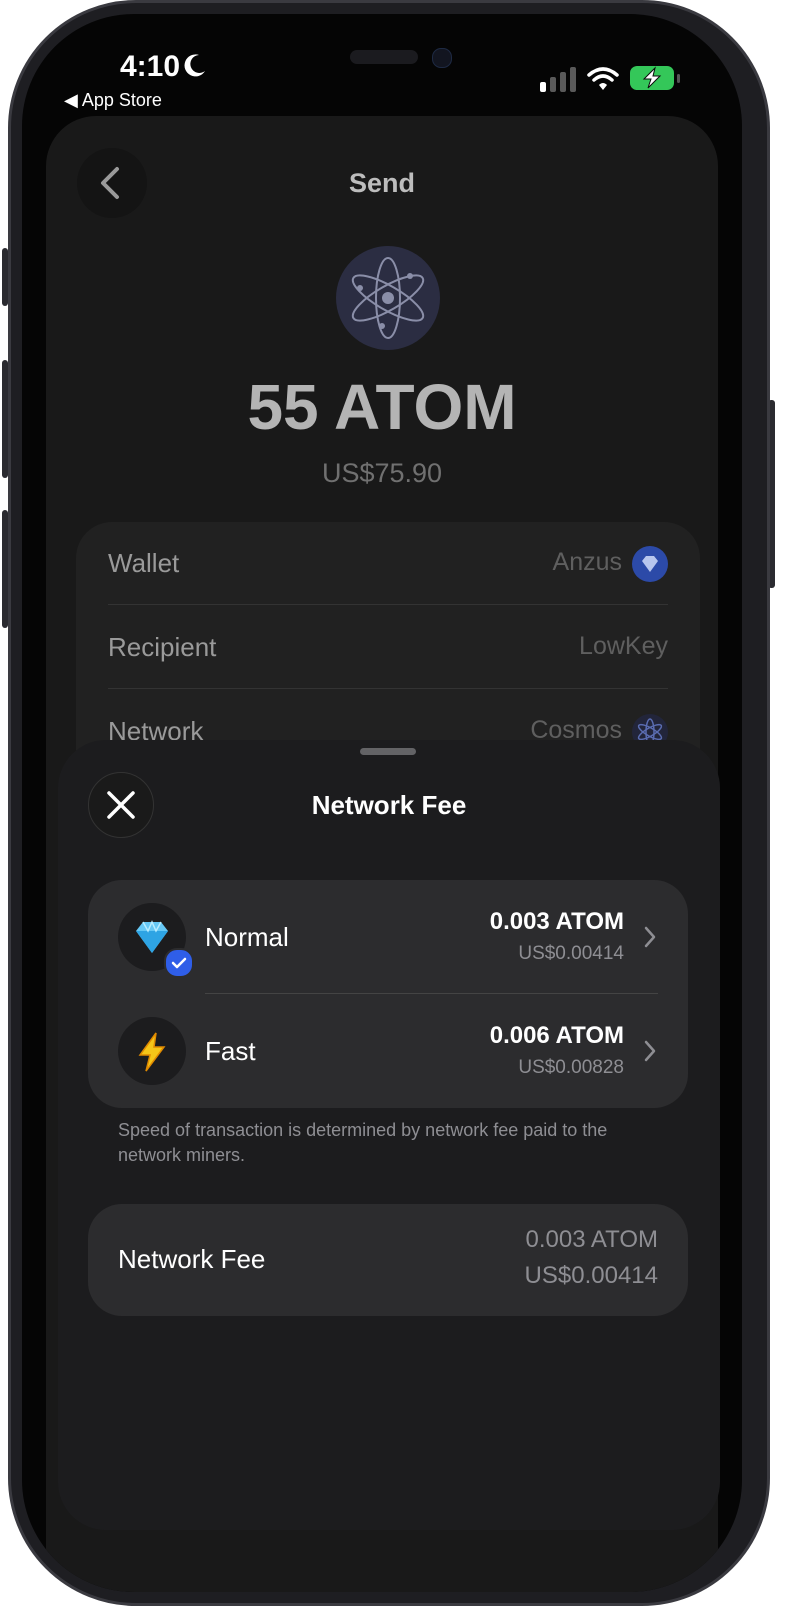  I want to click on page-title: Send, so click(381, 183).